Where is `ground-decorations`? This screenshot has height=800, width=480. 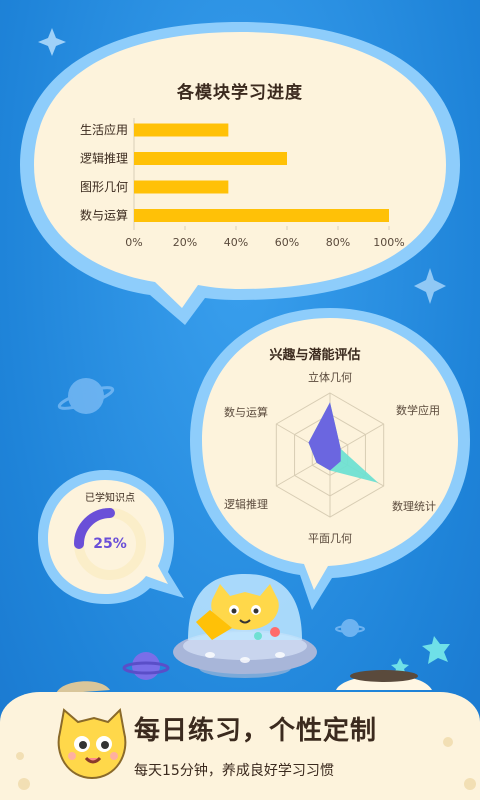
ground-decorations is located at coordinates (244, 682).